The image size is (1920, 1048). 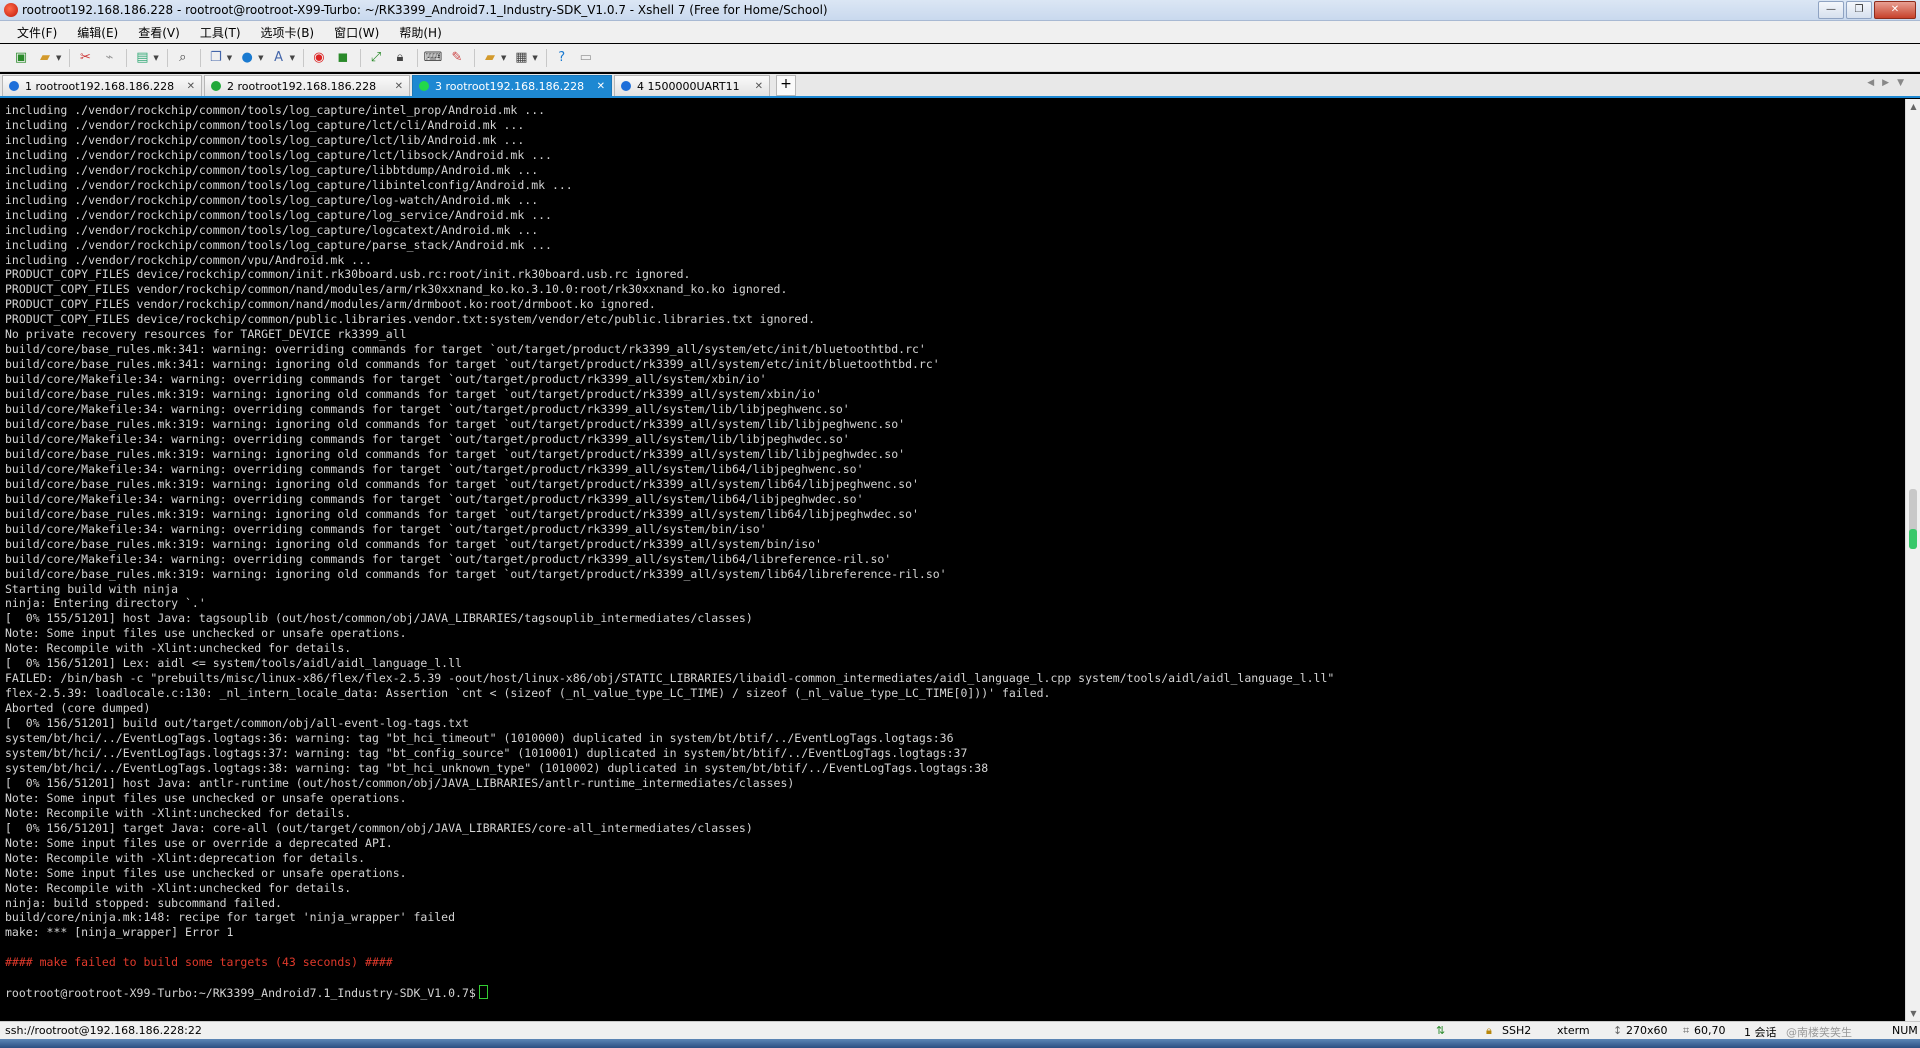 I want to click on lock-icon: 🔒︎, so click(x=400, y=58).